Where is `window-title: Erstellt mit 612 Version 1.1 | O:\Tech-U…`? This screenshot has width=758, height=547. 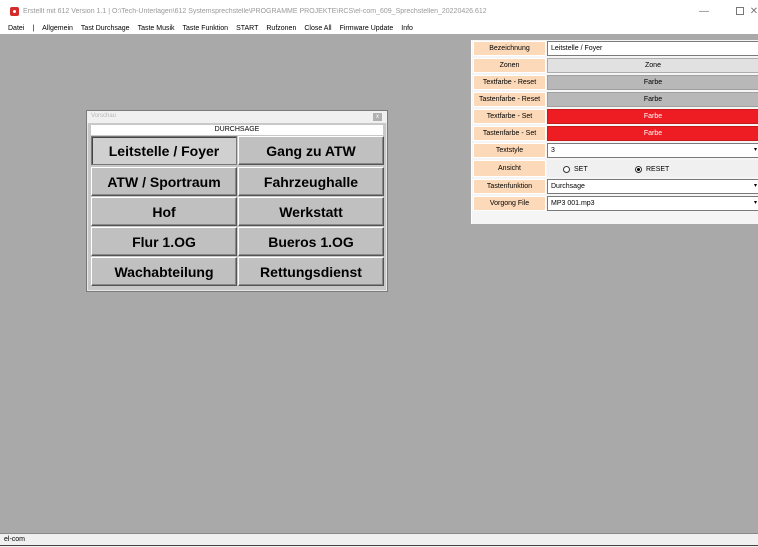
window-title: Erstellt mit 612 Version 1.1 | O:\Tech-U… is located at coordinates (255, 11).